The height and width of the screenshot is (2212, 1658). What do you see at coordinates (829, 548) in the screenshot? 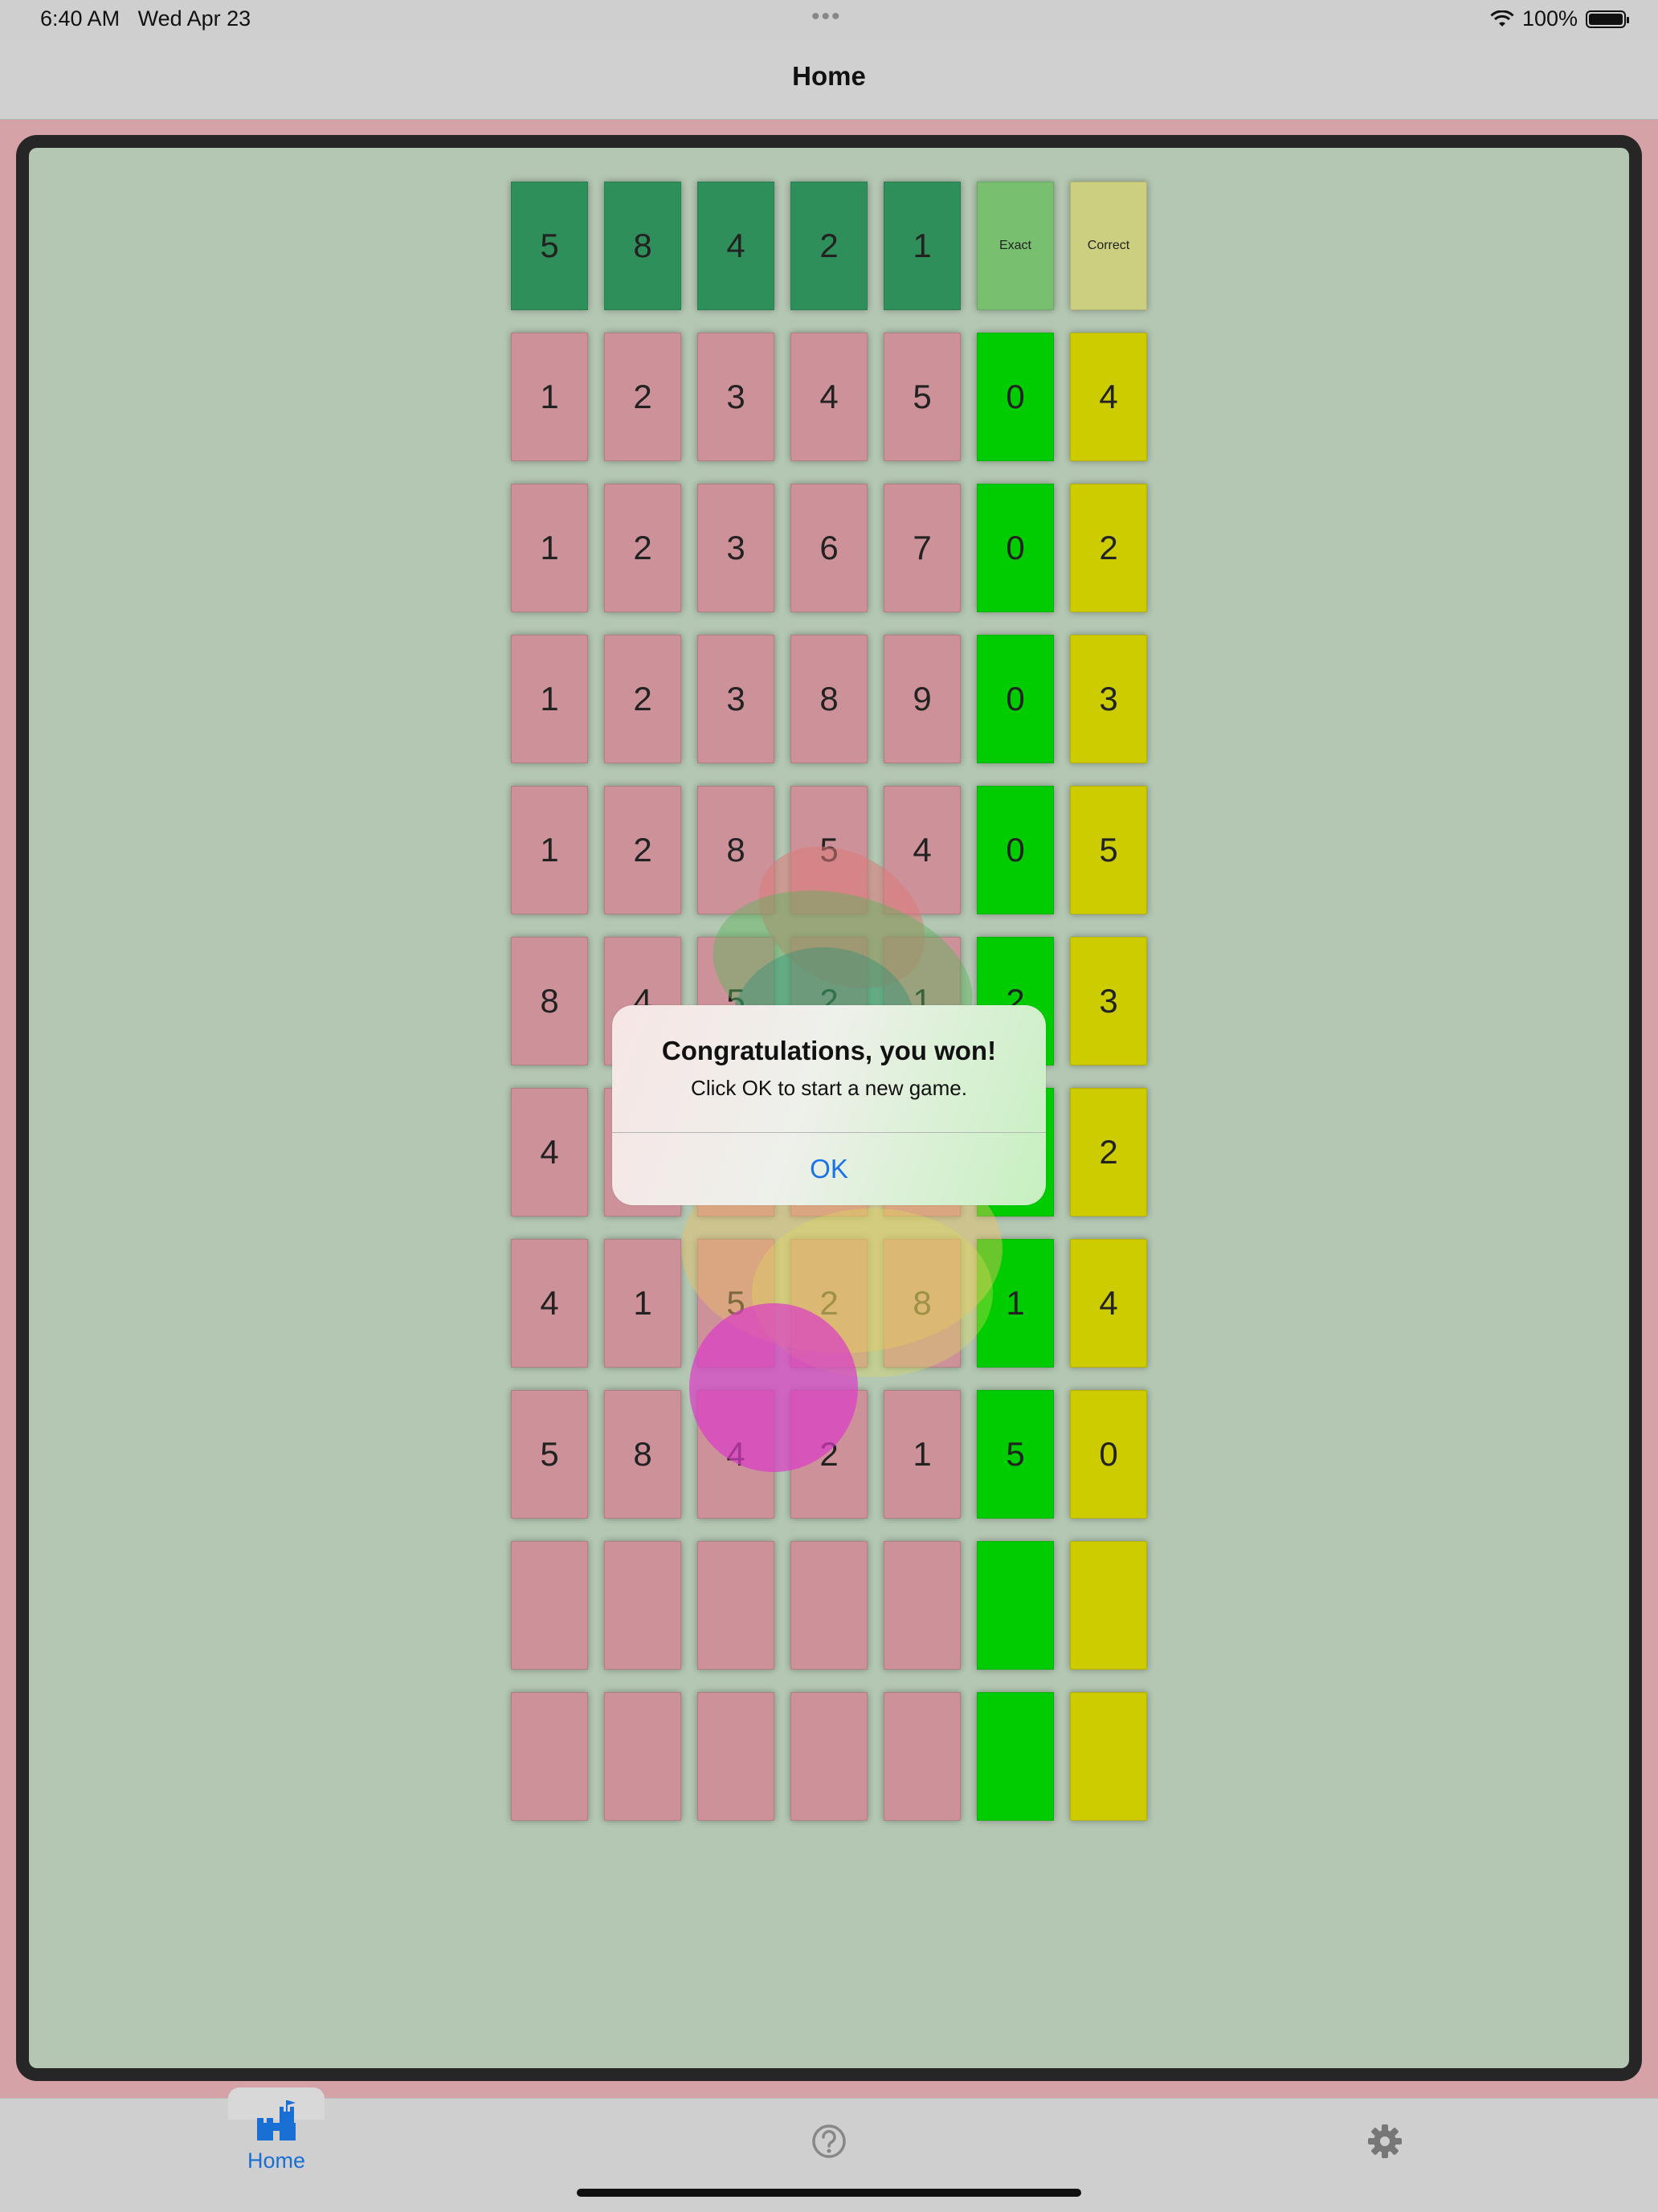
I see `guess-digit-cell: 6` at bounding box center [829, 548].